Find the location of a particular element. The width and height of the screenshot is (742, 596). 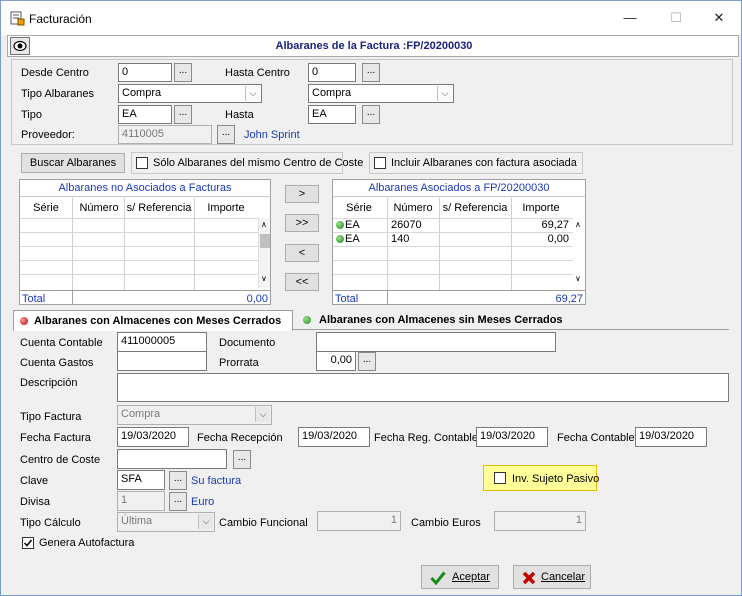

desde-centro-label: Desde Centro is located at coordinates (55, 73).